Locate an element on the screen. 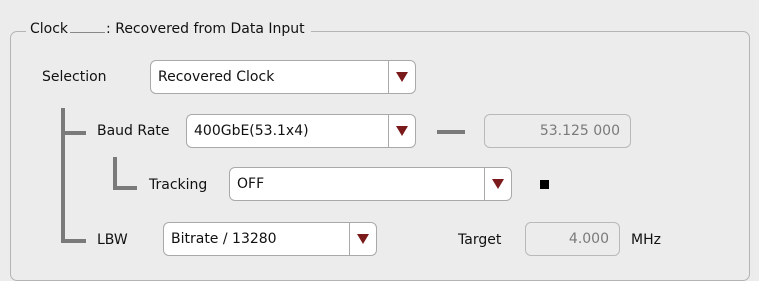  selection-dropdown: Recovered Clock is located at coordinates (283, 77).